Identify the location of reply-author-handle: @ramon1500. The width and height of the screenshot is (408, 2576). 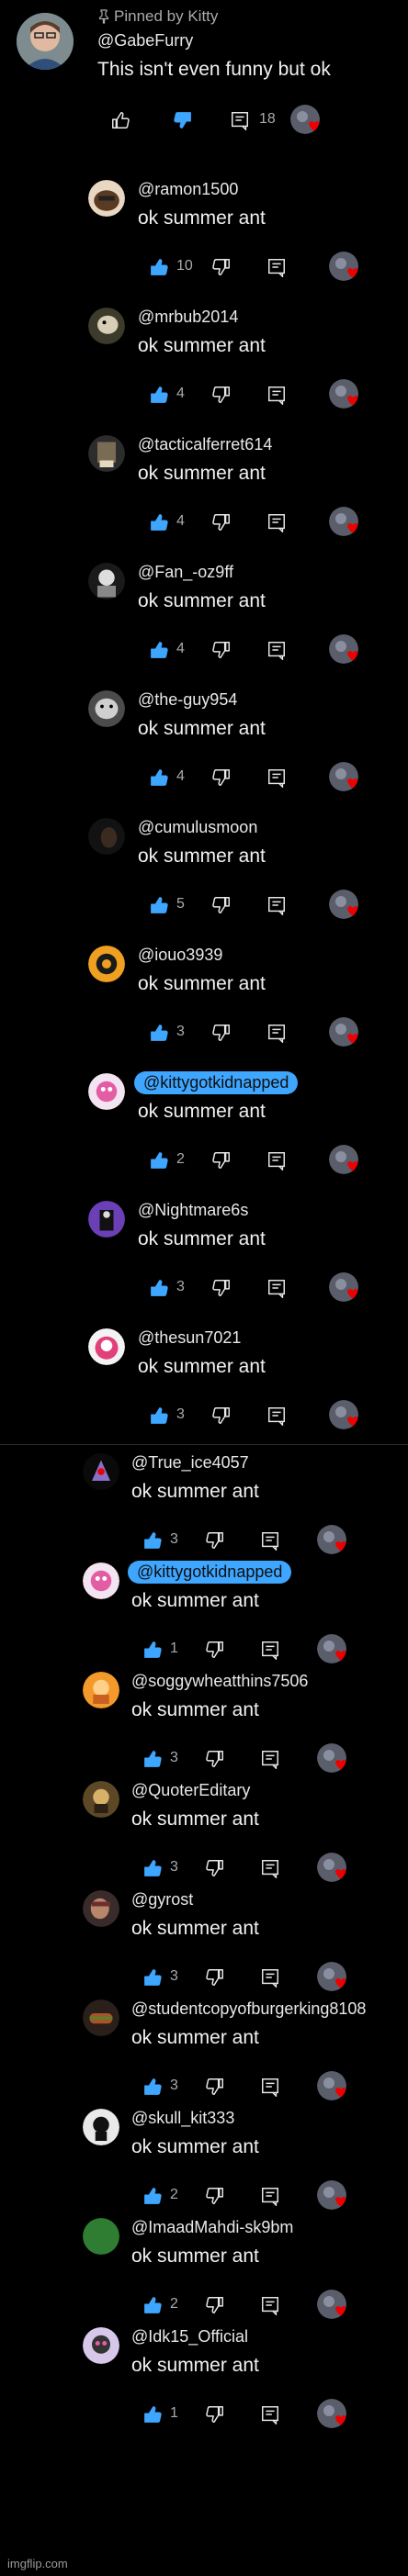
(188, 189).